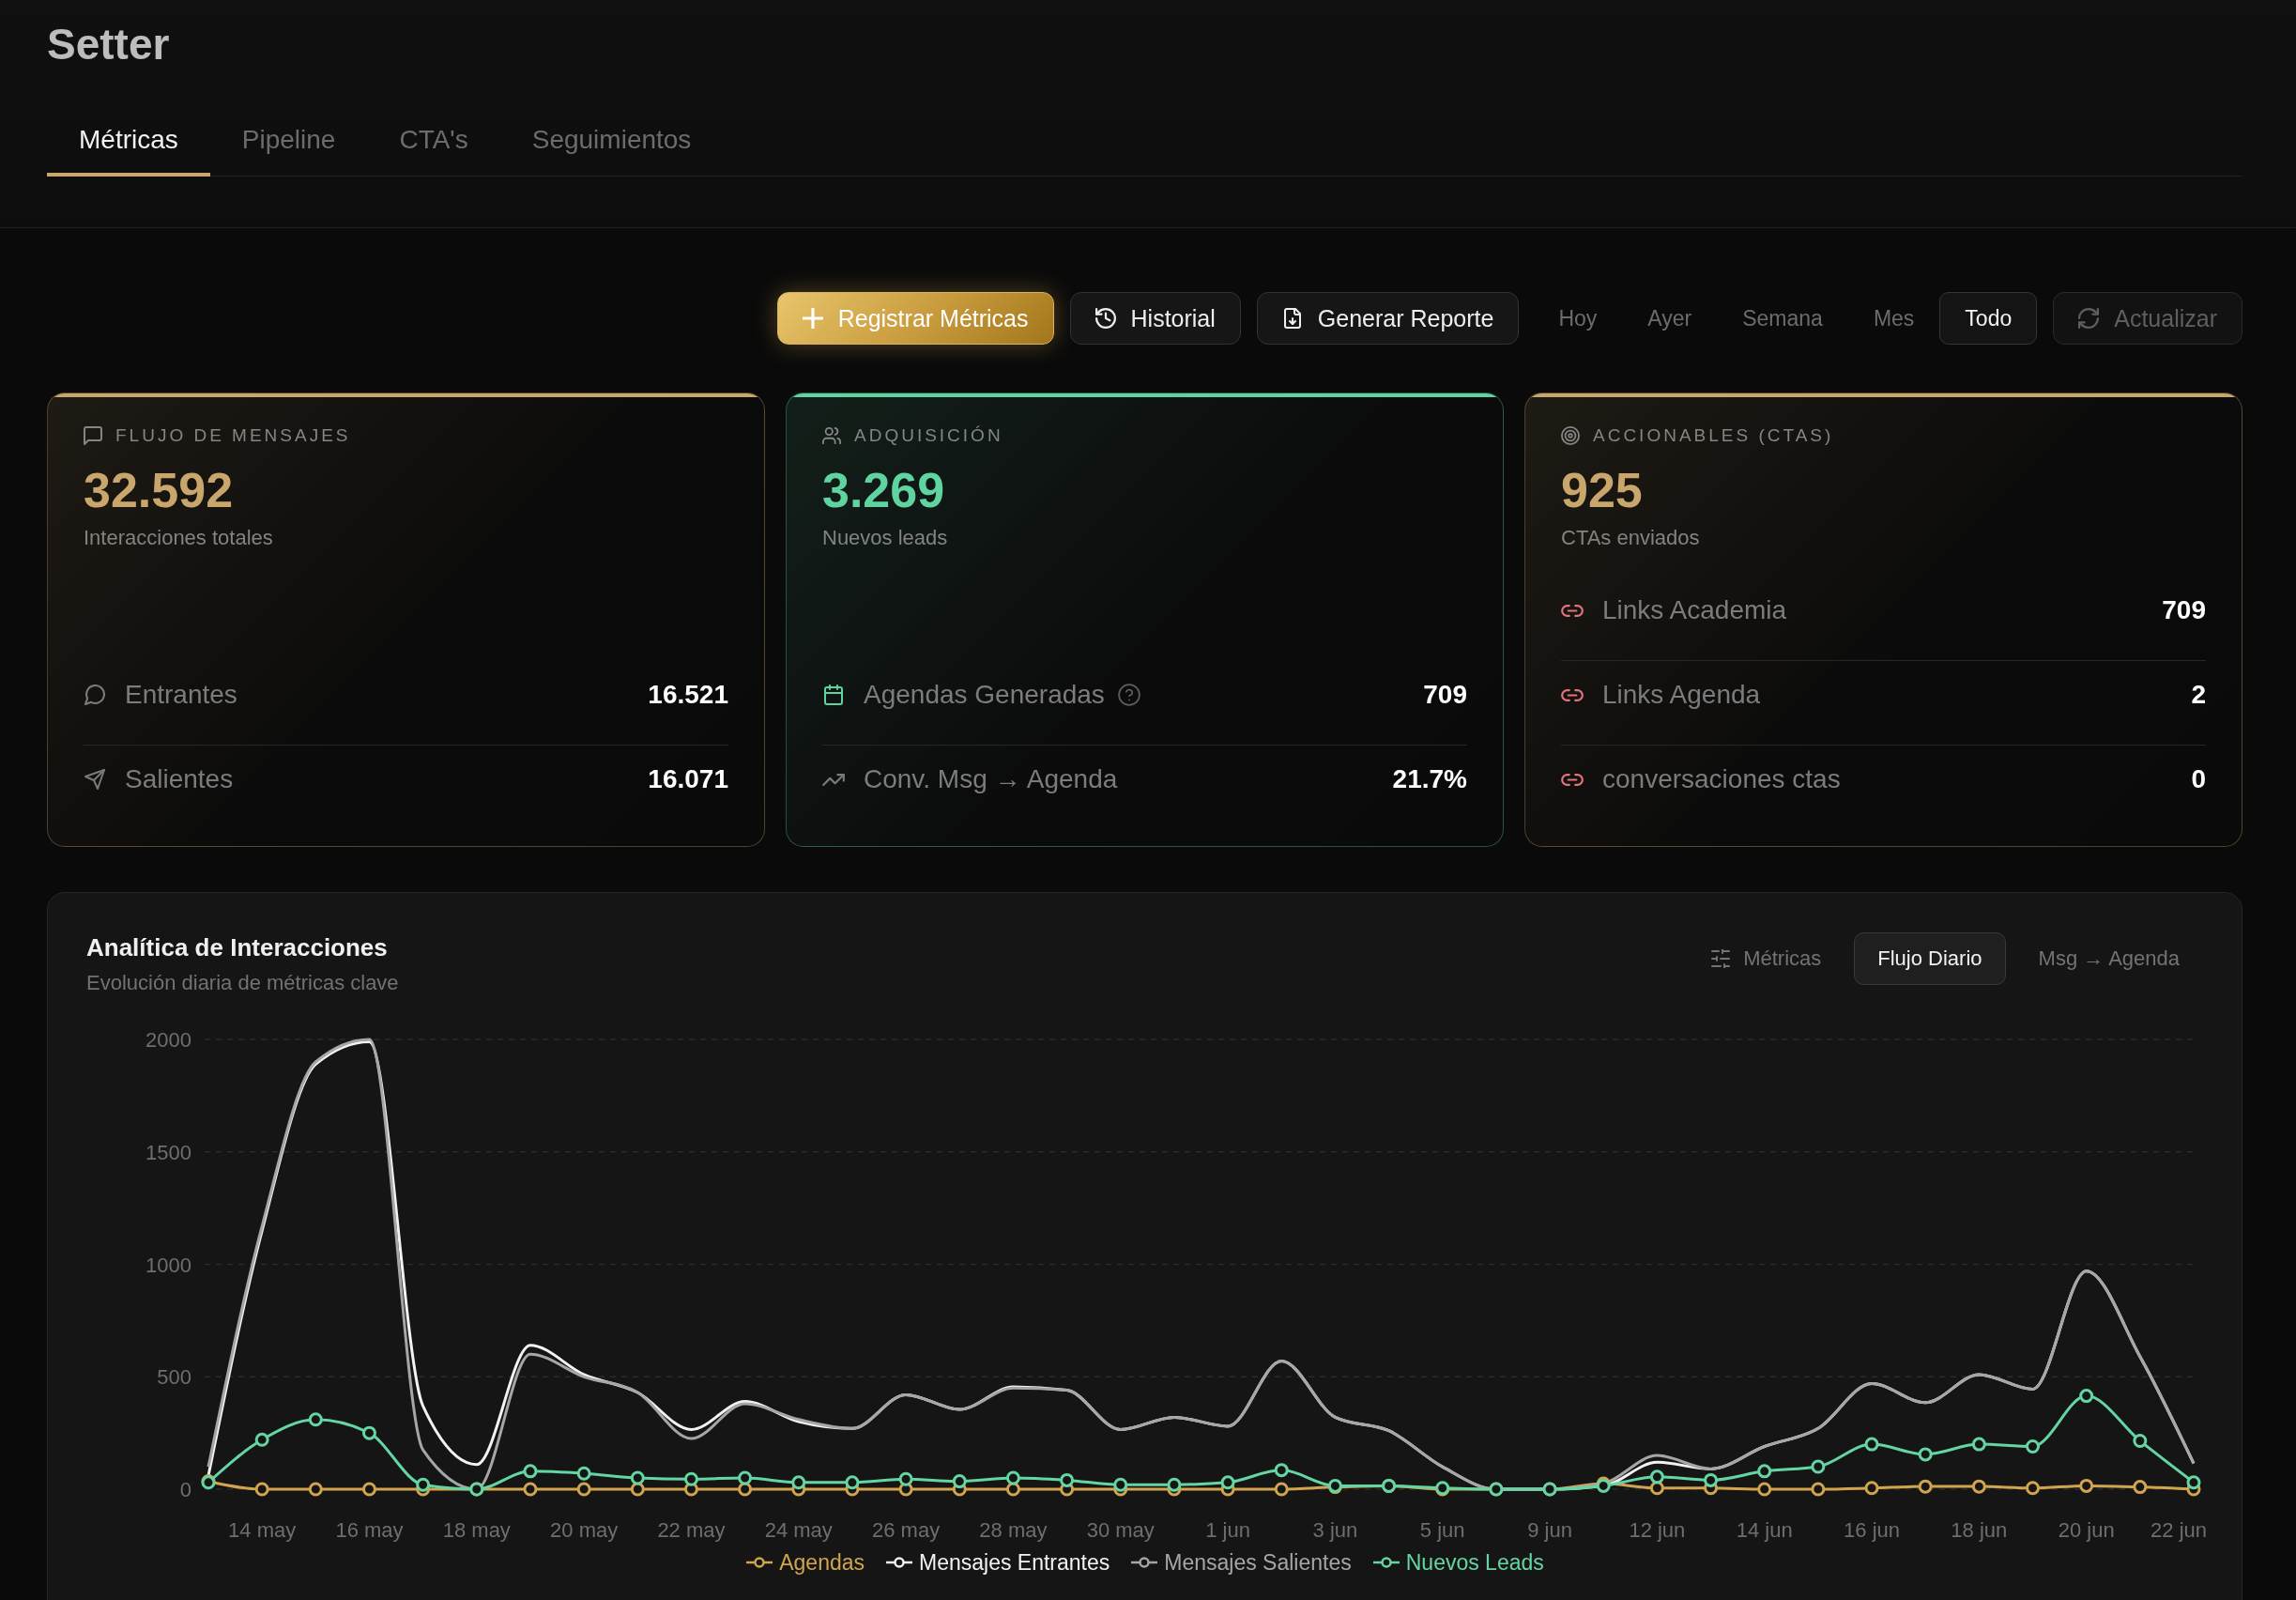 The height and width of the screenshot is (1600, 2296). Describe the element at coordinates (476, 1530) in the screenshot. I see `x-axis-label: 18 may` at that location.